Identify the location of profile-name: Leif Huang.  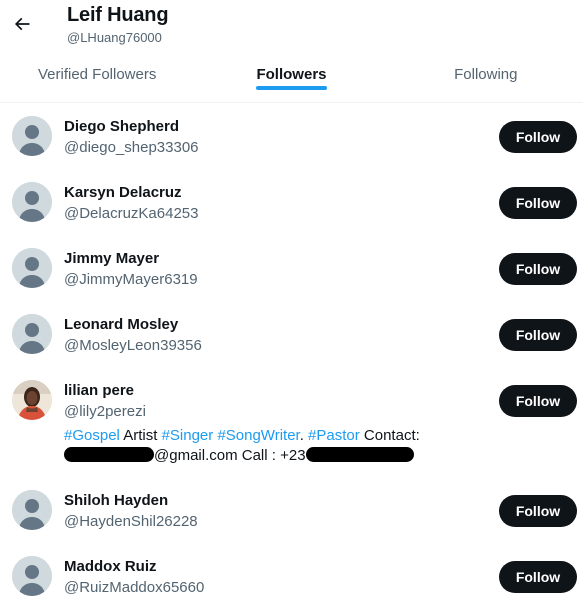
(118, 15).